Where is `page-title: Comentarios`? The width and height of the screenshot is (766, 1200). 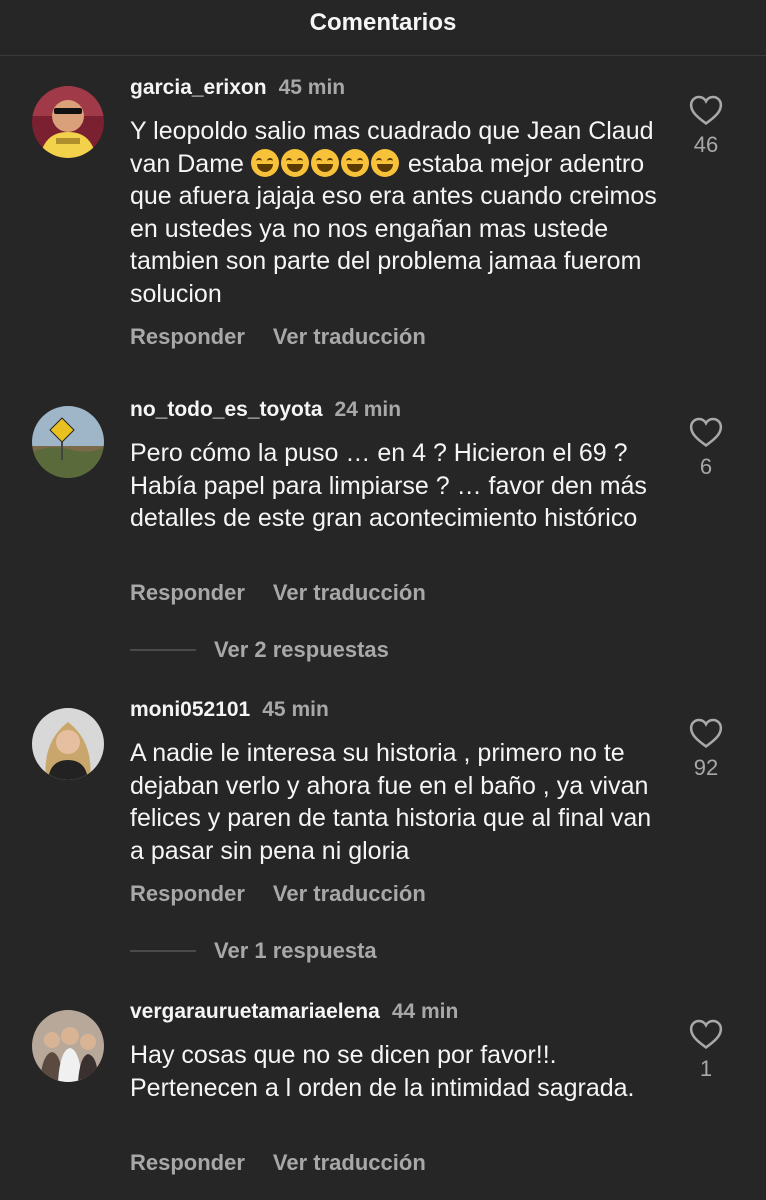 page-title: Comentarios is located at coordinates (383, 22).